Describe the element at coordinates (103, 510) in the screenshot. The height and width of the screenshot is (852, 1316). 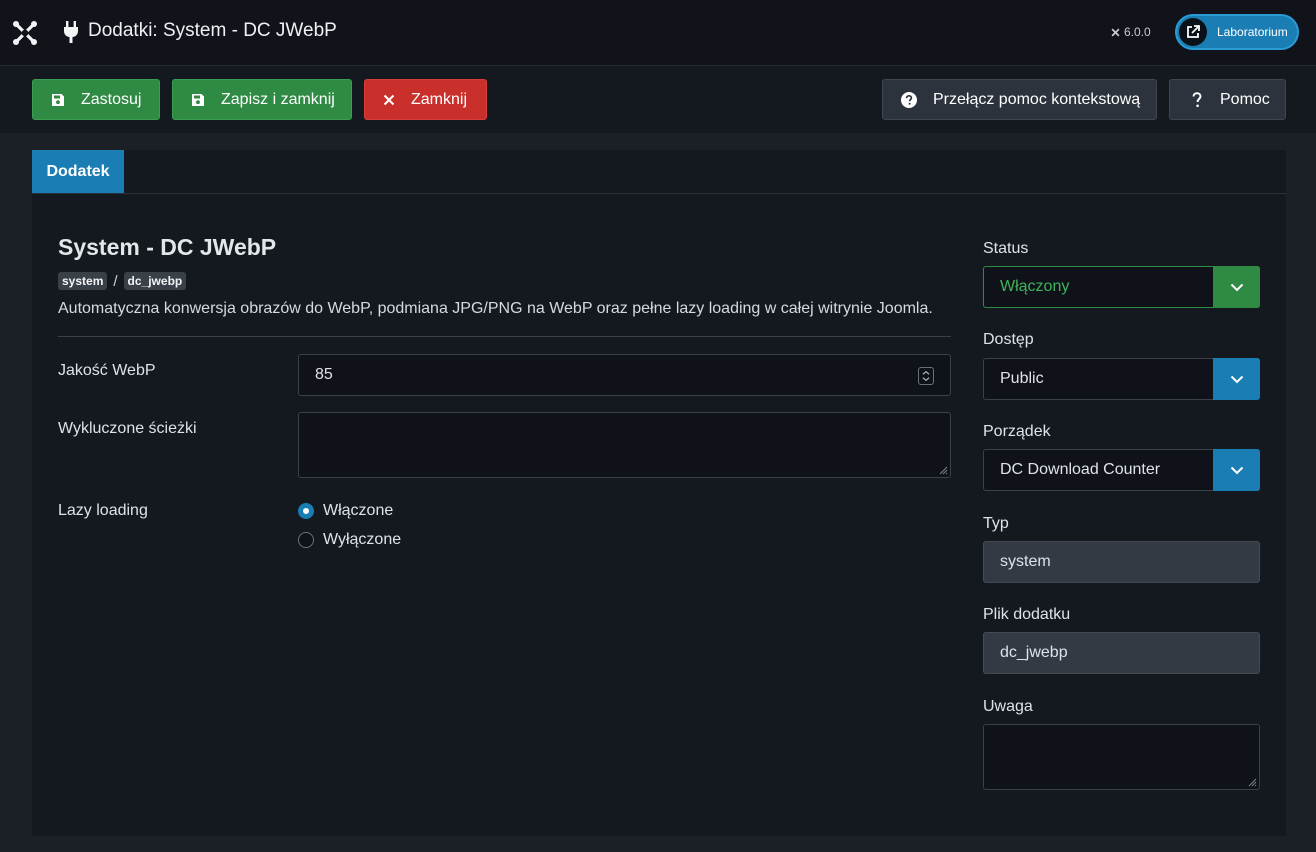
I see `lazy-loading-label: Lazy loading` at that location.